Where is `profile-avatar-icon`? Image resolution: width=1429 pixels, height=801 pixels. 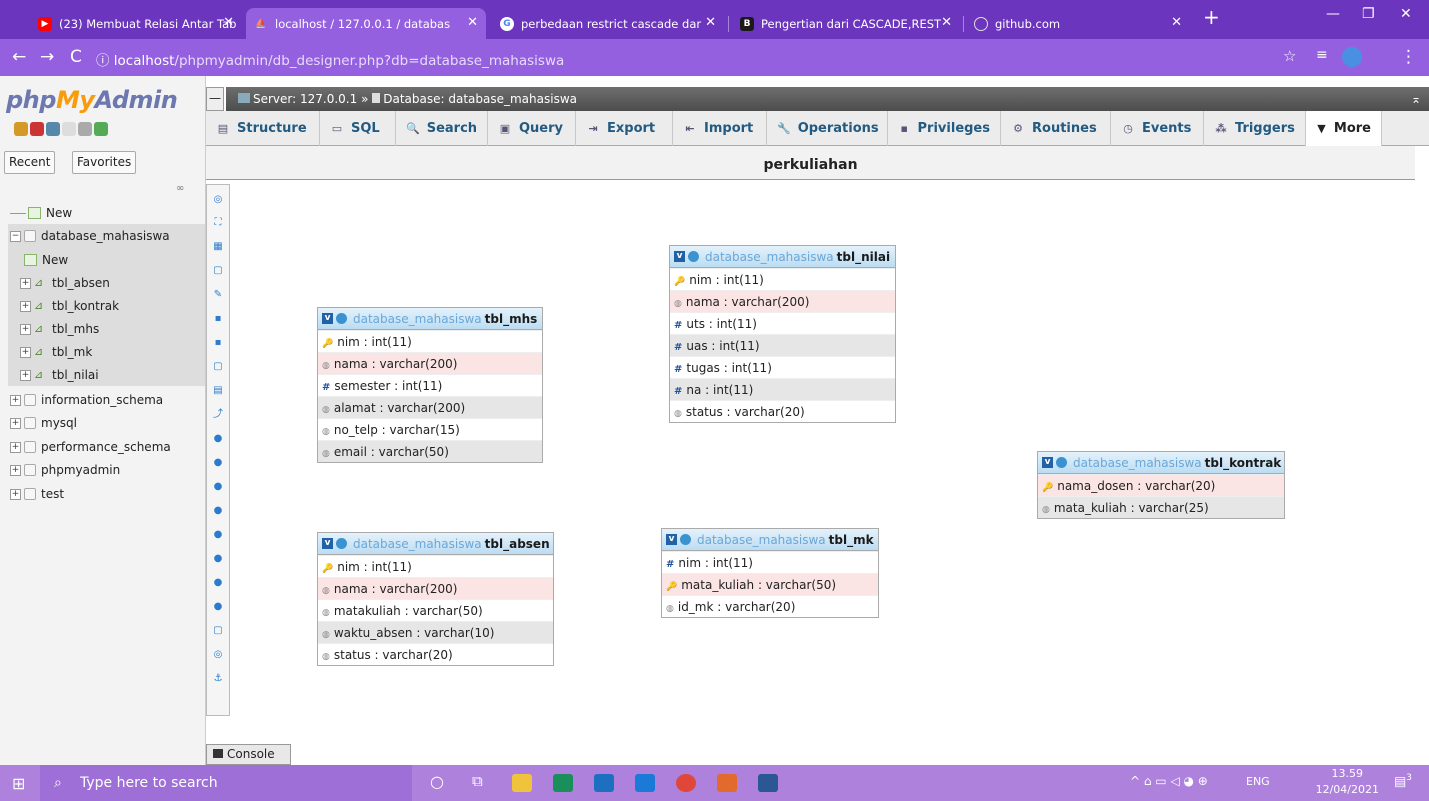
profile-avatar-icon is located at coordinates (1352, 57).